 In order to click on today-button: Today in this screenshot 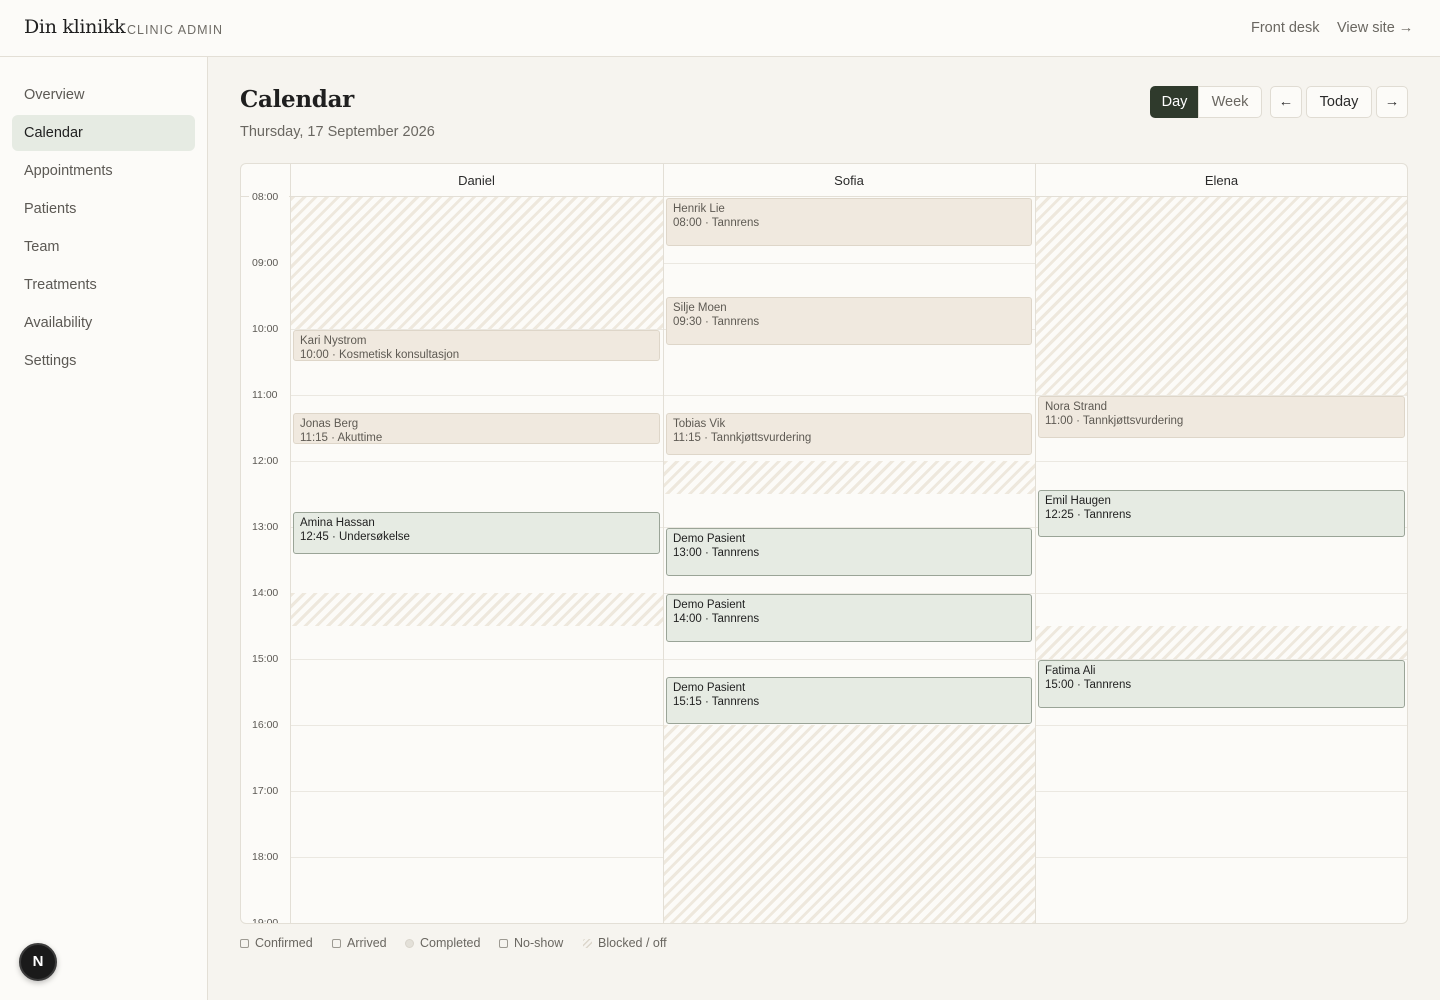, I will do `click(1339, 102)`.